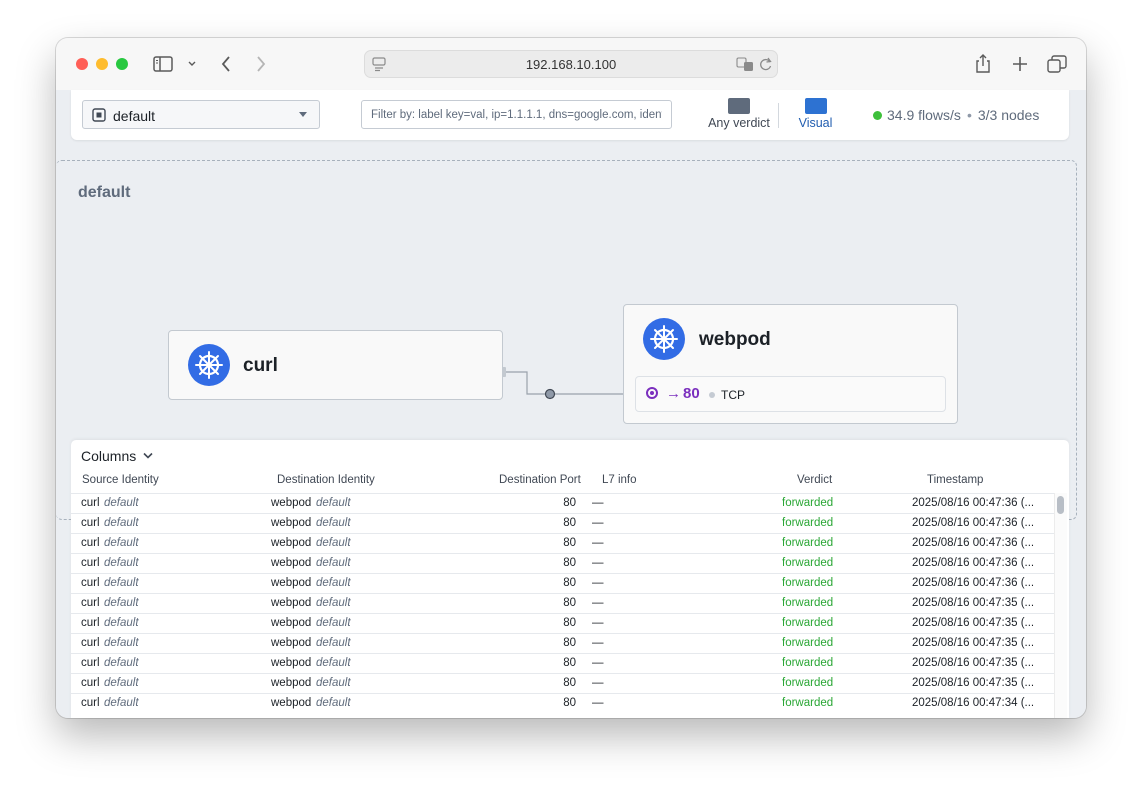 The height and width of the screenshot is (793, 1142). What do you see at coordinates (652, 393) in the screenshot?
I see `endpoint-icon` at bounding box center [652, 393].